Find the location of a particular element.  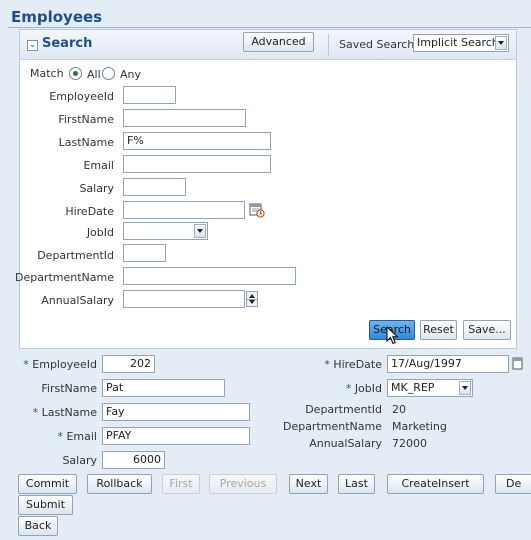

record-departmentid-label: DepartmentId is located at coordinates (343, 409).